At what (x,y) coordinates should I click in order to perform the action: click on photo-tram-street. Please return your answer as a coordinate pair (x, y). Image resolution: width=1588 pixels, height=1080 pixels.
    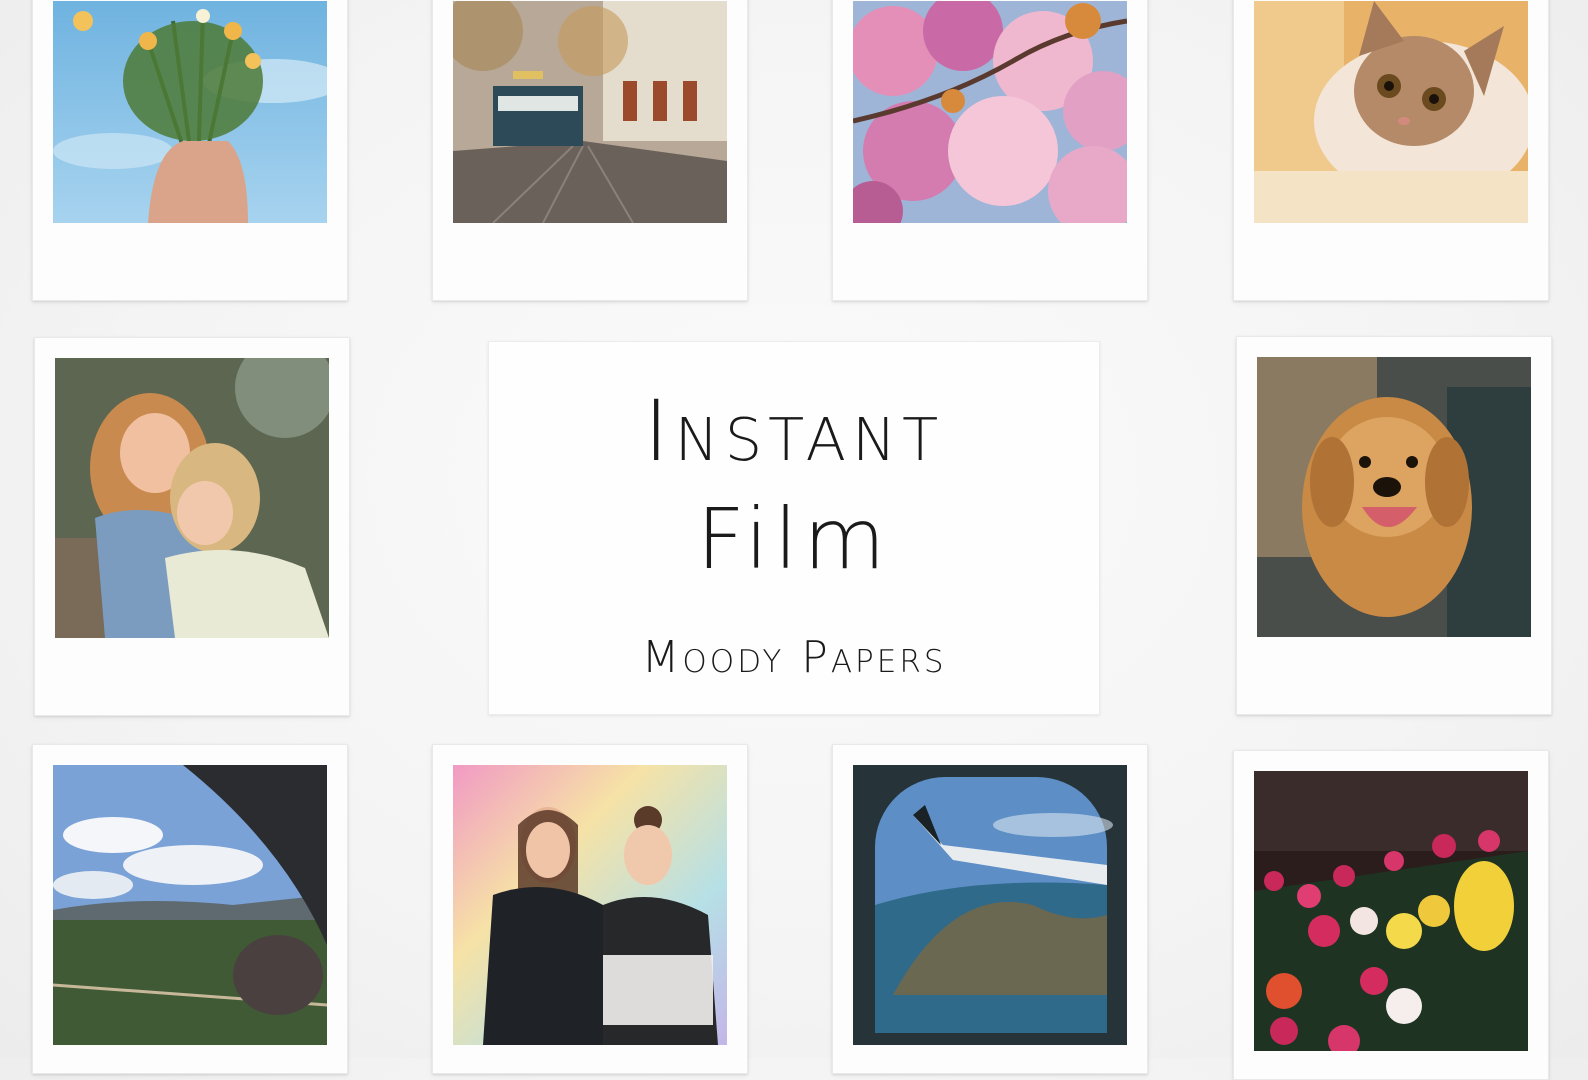
    Looking at the image, I should click on (590, 112).